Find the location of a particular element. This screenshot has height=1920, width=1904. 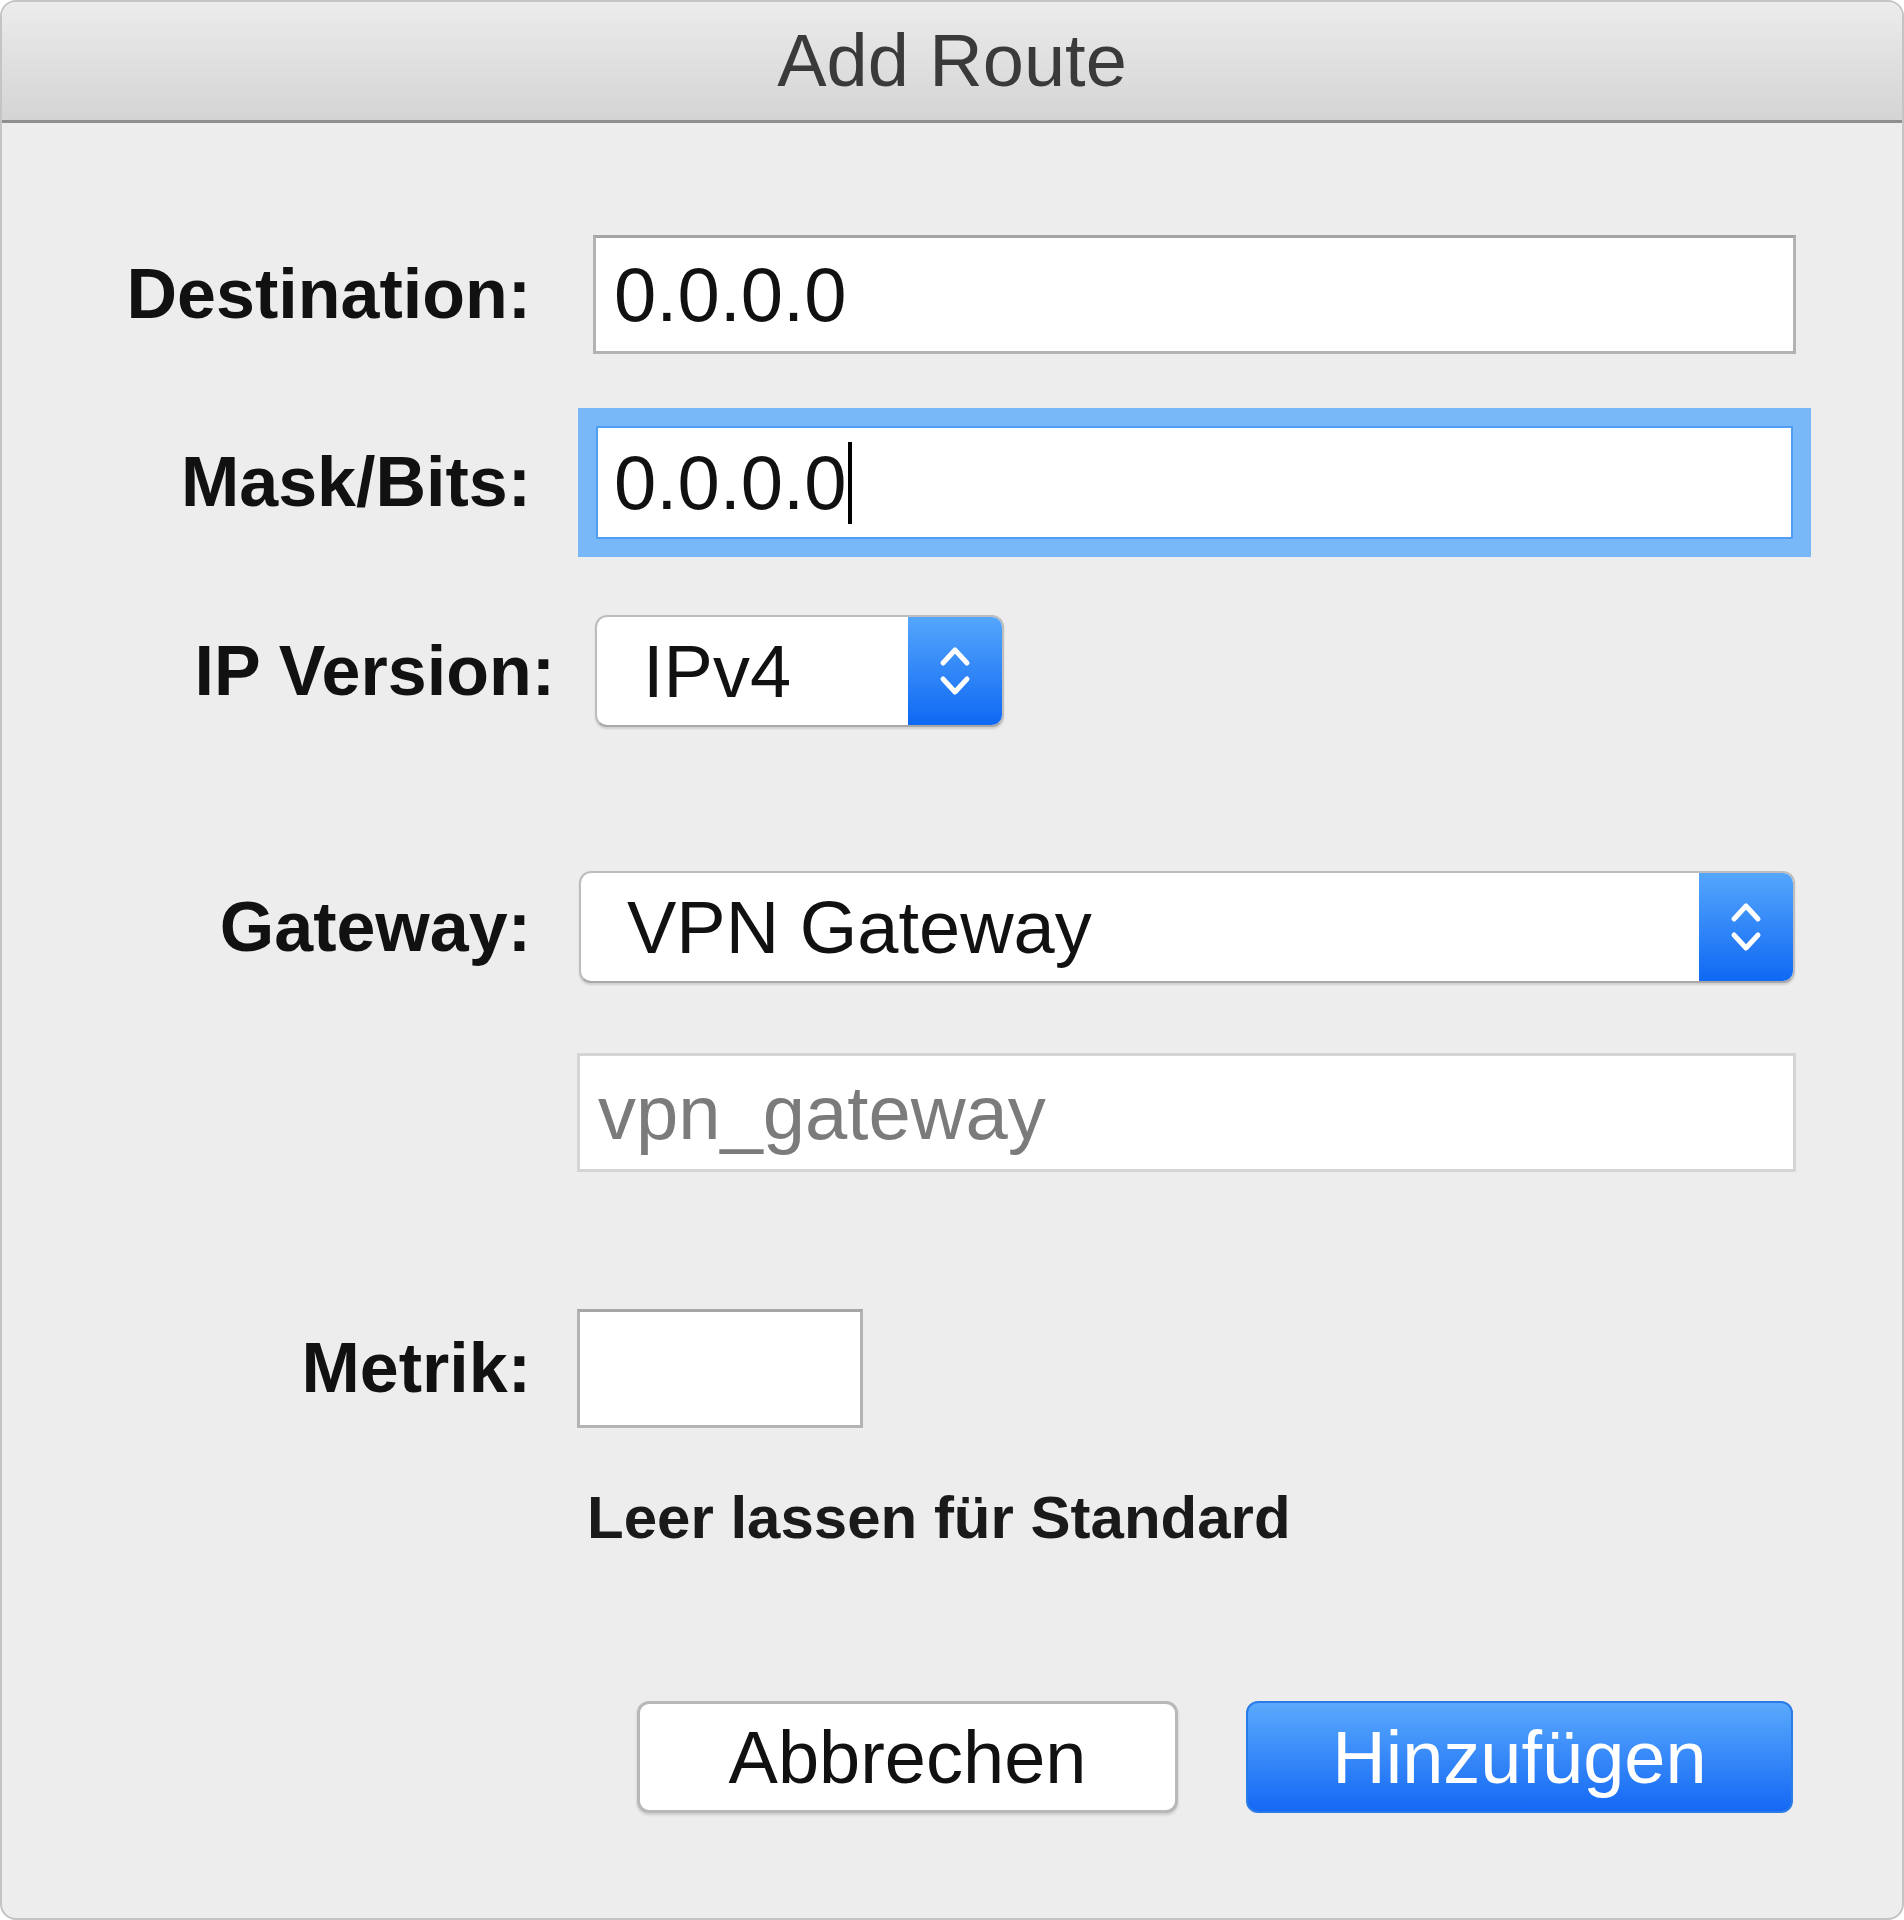

metric-hint: Leer lassen für Standard is located at coordinates (939, 1518).